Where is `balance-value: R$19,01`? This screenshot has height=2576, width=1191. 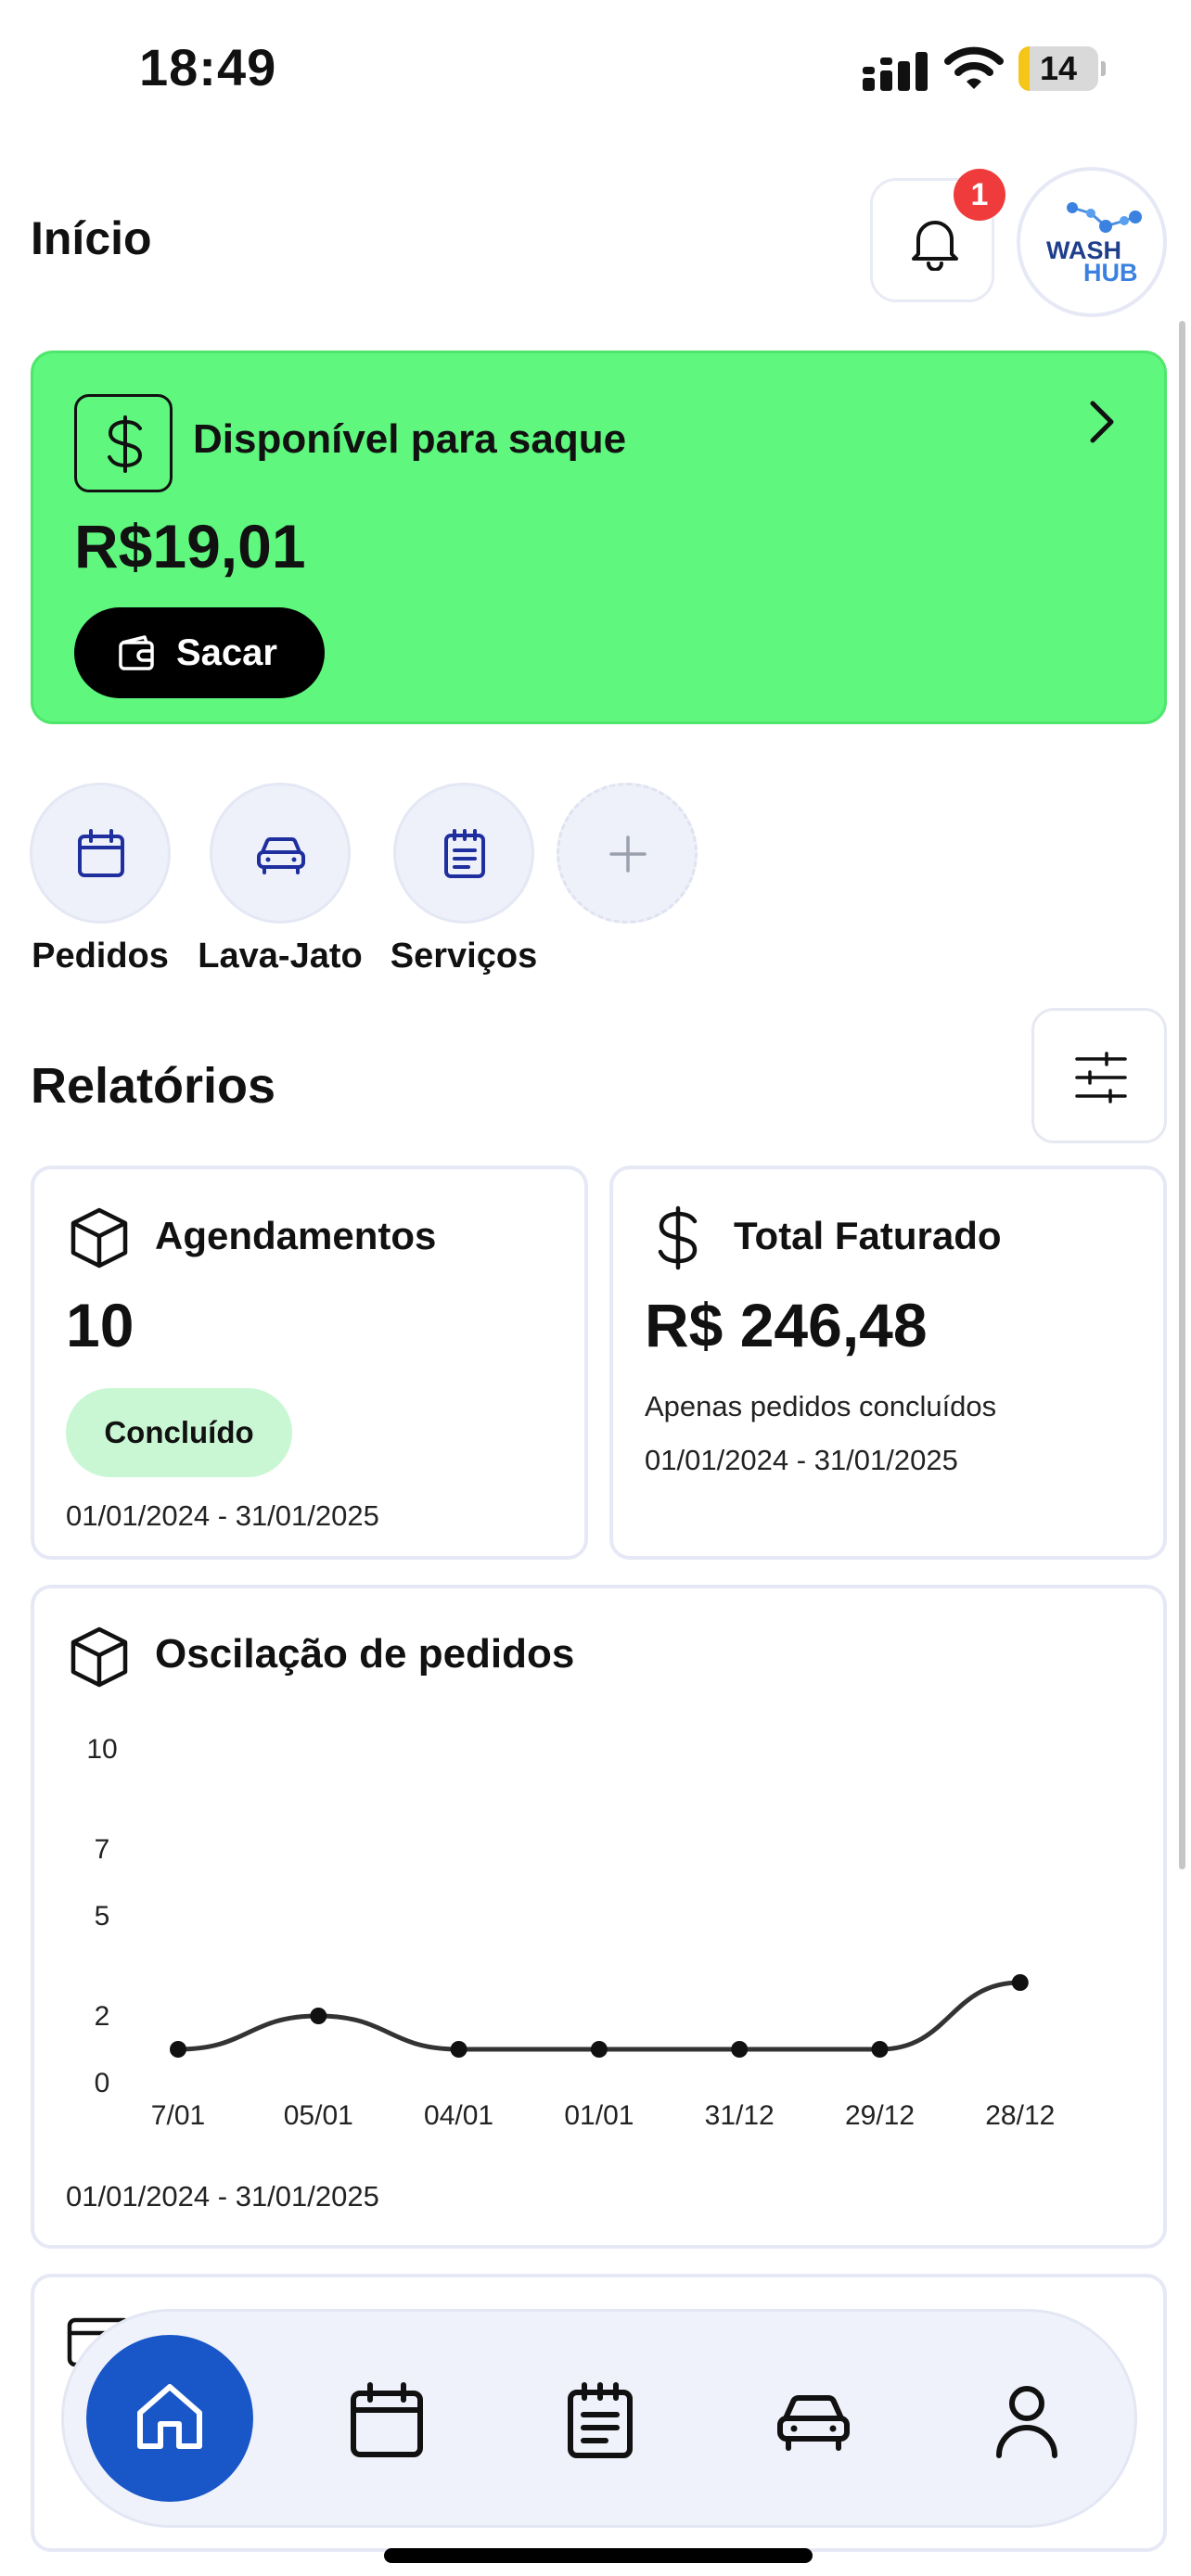
balance-value: R$19,01 is located at coordinates (190, 546).